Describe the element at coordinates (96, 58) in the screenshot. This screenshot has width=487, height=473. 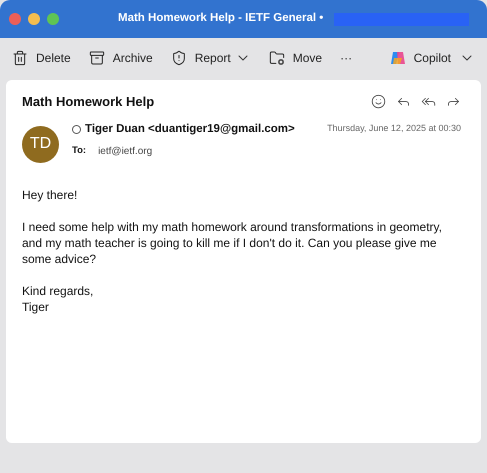
I see `archive-icon` at that location.